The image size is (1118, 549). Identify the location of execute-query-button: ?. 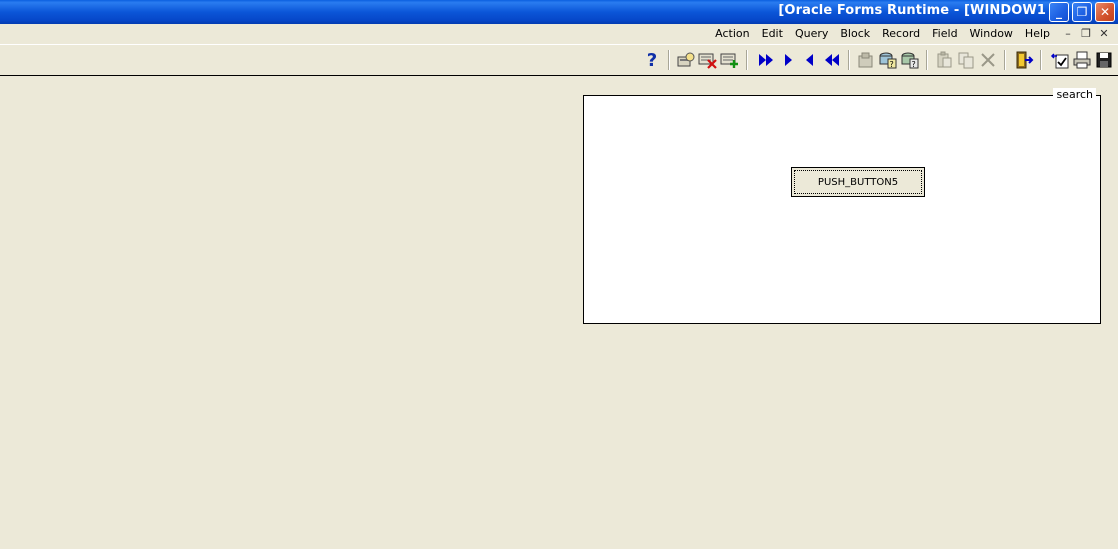
(888, 60).